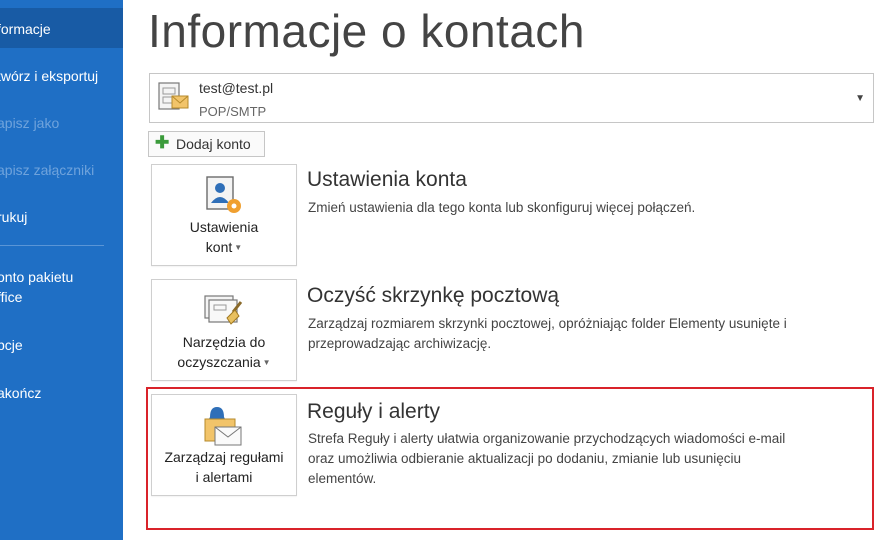  What do you see at coordinates (387, 179) in the screenshot?
I see `section-title-account-settings: Ustawienia konta` at bounding box center [387, 179].